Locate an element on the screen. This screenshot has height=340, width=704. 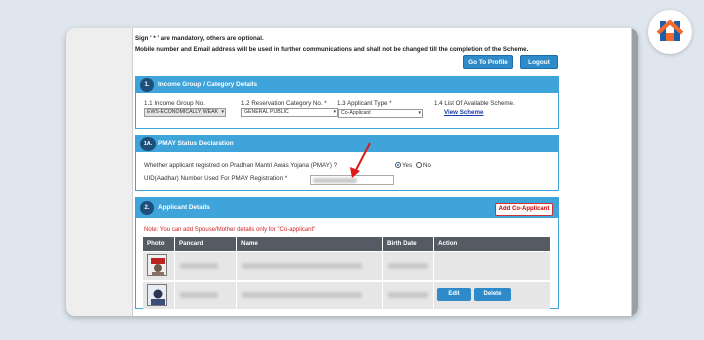
add-co-applicant-button: Add Co-Applicant is located at coordinates (524, 209).